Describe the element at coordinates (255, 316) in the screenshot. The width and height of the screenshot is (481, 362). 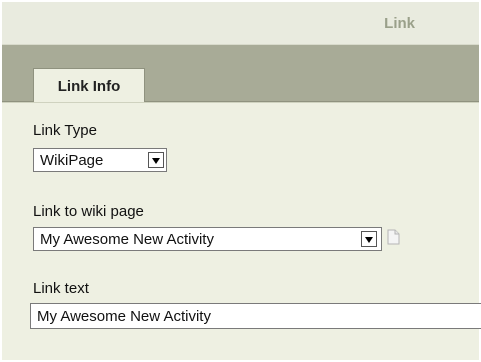
I see `link-text-input` at that location.